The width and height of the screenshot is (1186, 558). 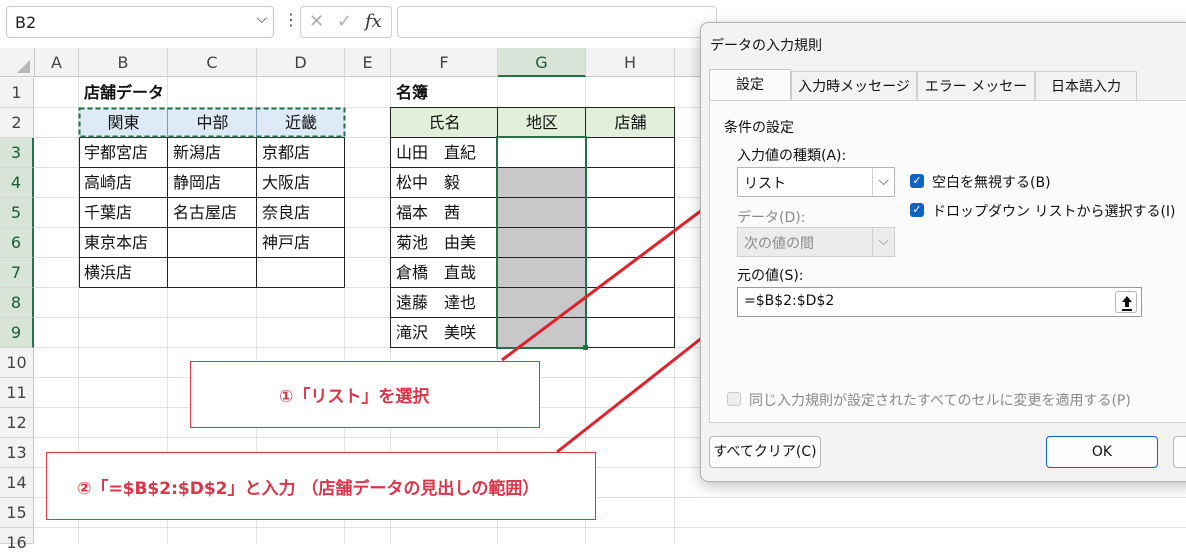 I want to click on apply-all-label: 同じ入力規則が設定されたすべてのセルに変更を適用する(P), so click(x=940, y=401).